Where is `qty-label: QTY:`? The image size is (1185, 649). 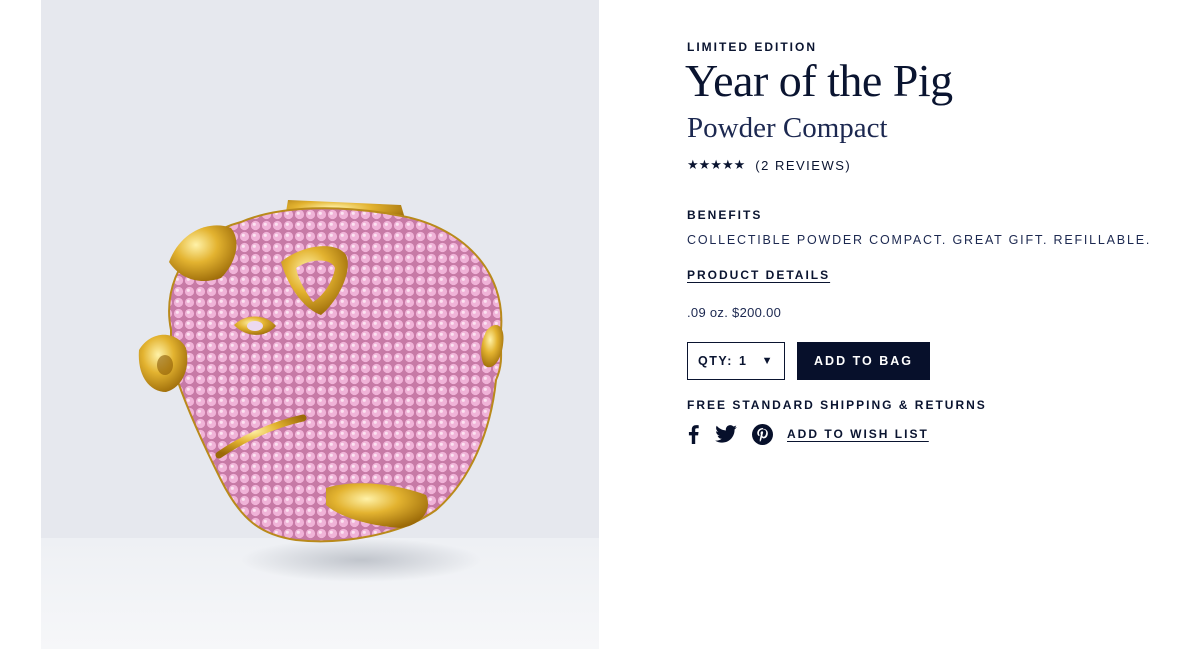
qty-label: QTY: is located at coordinates (715, 361).